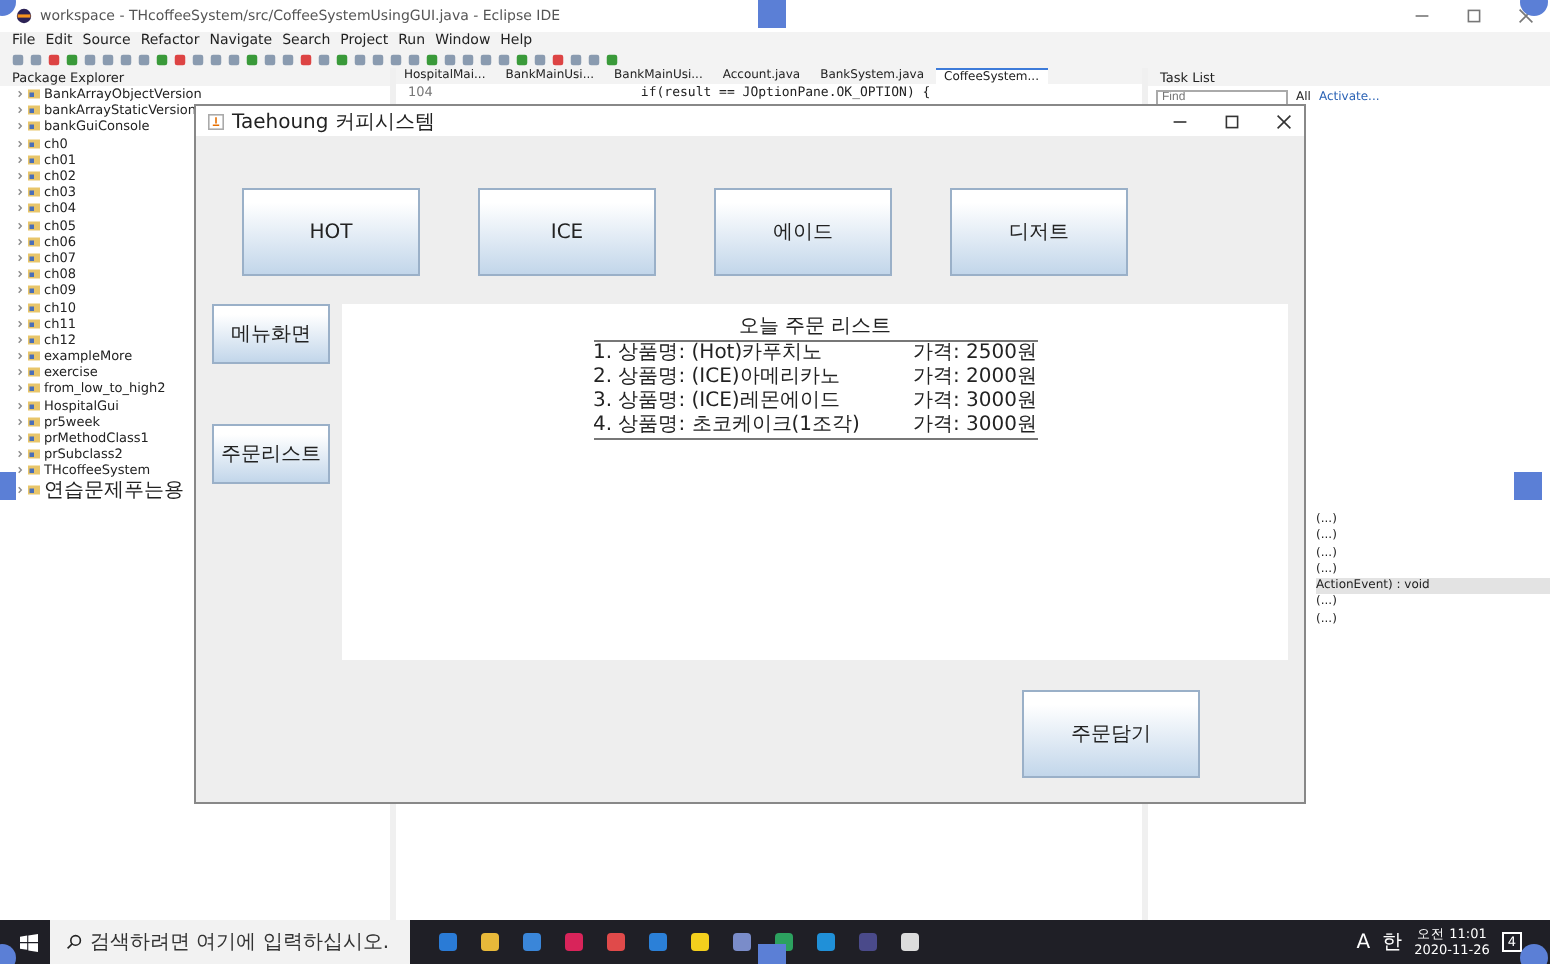  Describe the element at coordinates (1363, 942) in the screenshot. I see `input-indicator: A` at that location.